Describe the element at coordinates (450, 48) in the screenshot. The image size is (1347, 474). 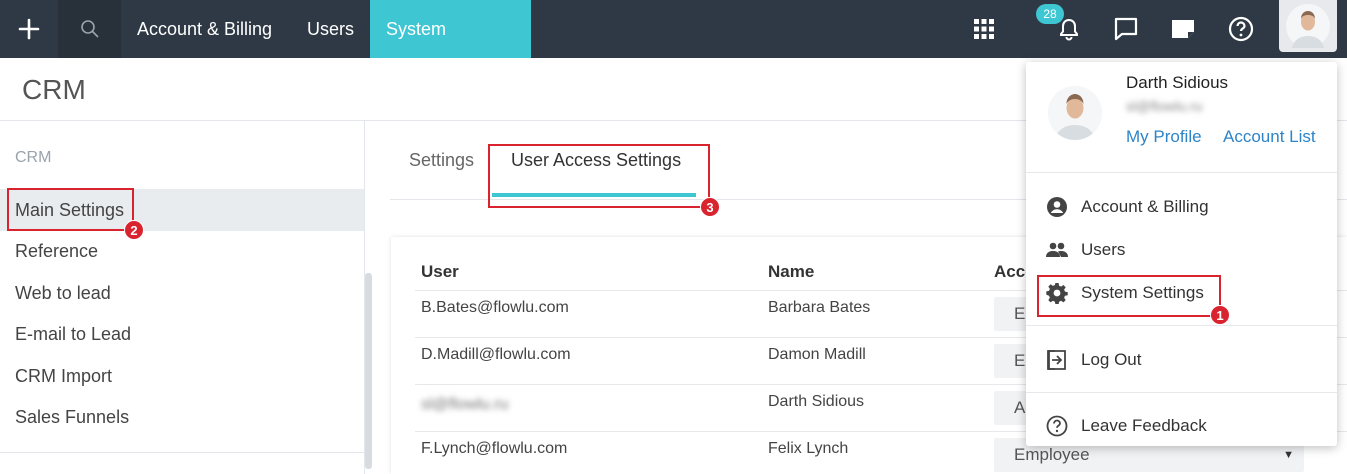
I see `nav-system-settings: System Settings` at that location.